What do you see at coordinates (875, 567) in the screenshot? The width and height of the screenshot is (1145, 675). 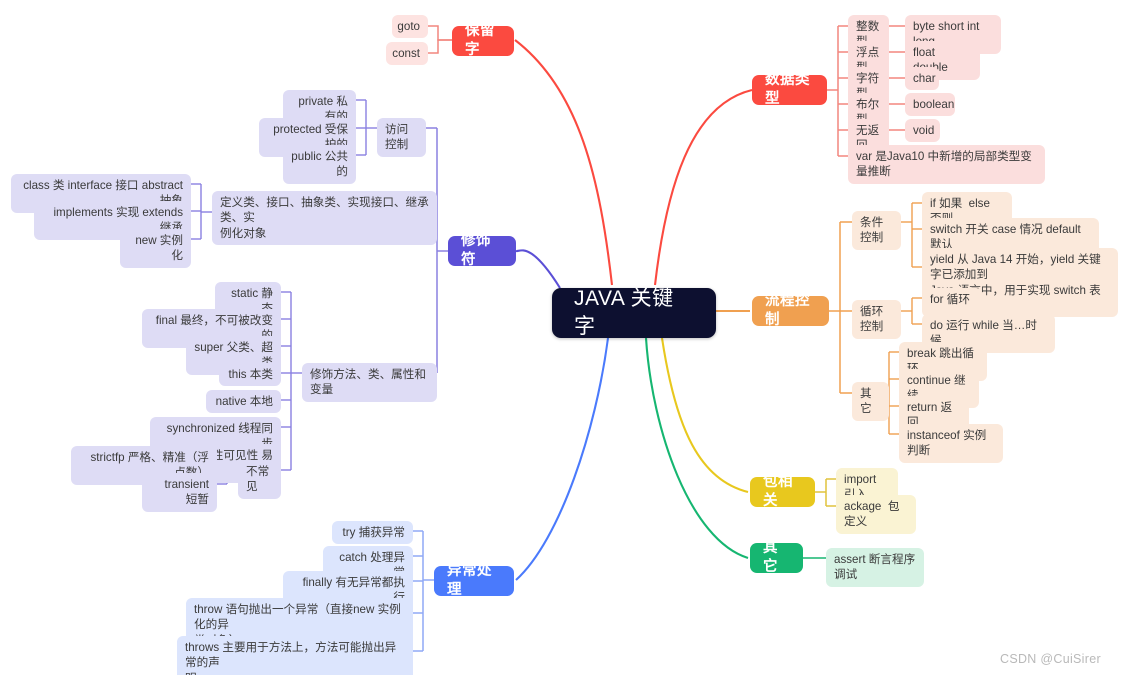 I see `other-item-assert: assert 断言程序调试` at bounding box center [875, 567].